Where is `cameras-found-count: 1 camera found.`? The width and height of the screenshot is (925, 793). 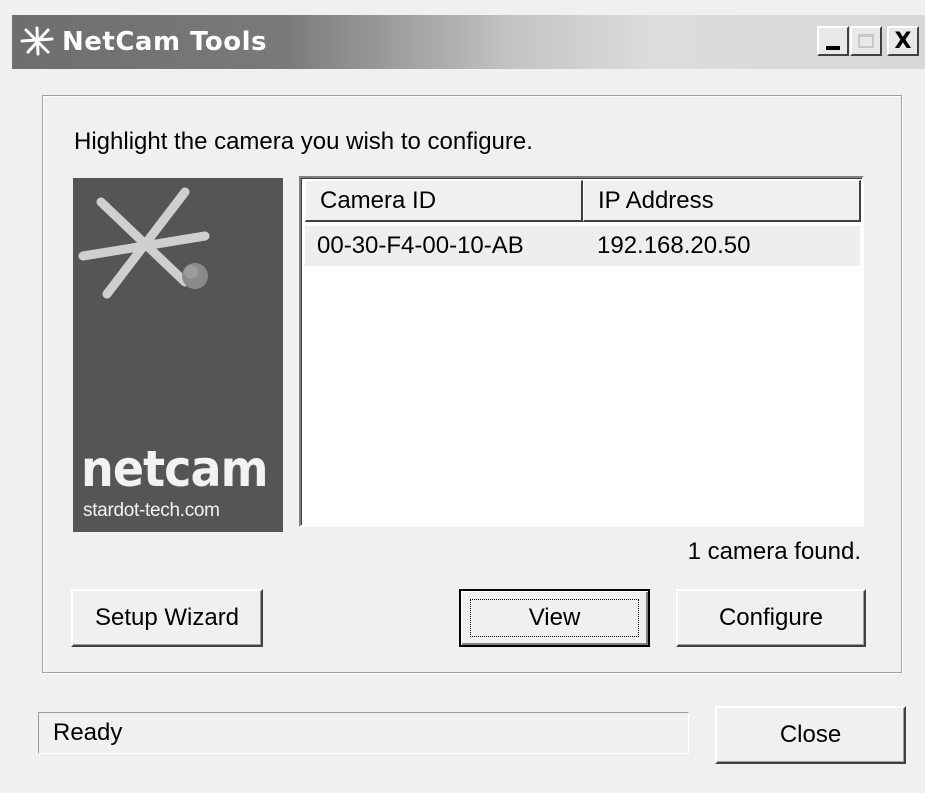
cameras-found-count: 1 camera found. is located at coordinates (774, 551).